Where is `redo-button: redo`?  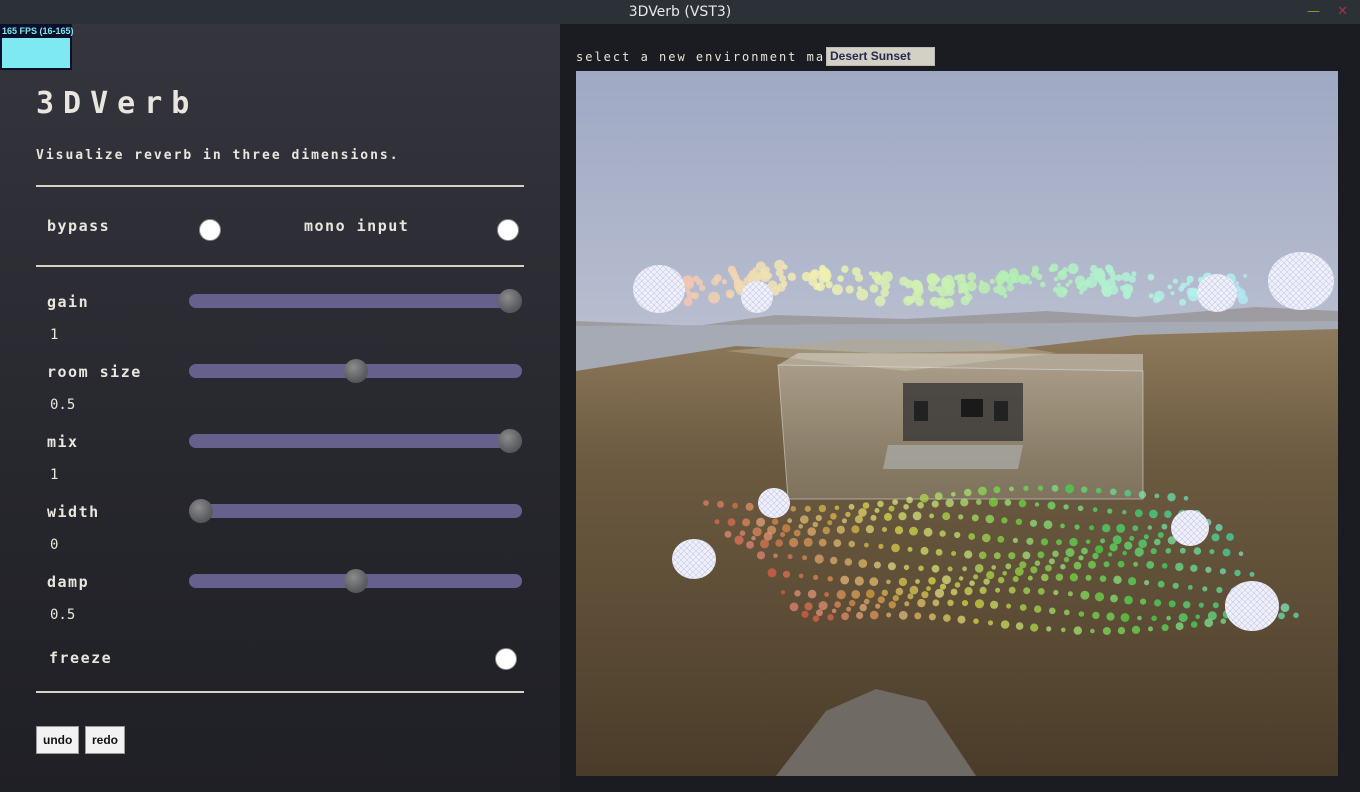 redo-button: redo is located at coordinates (105, 740).